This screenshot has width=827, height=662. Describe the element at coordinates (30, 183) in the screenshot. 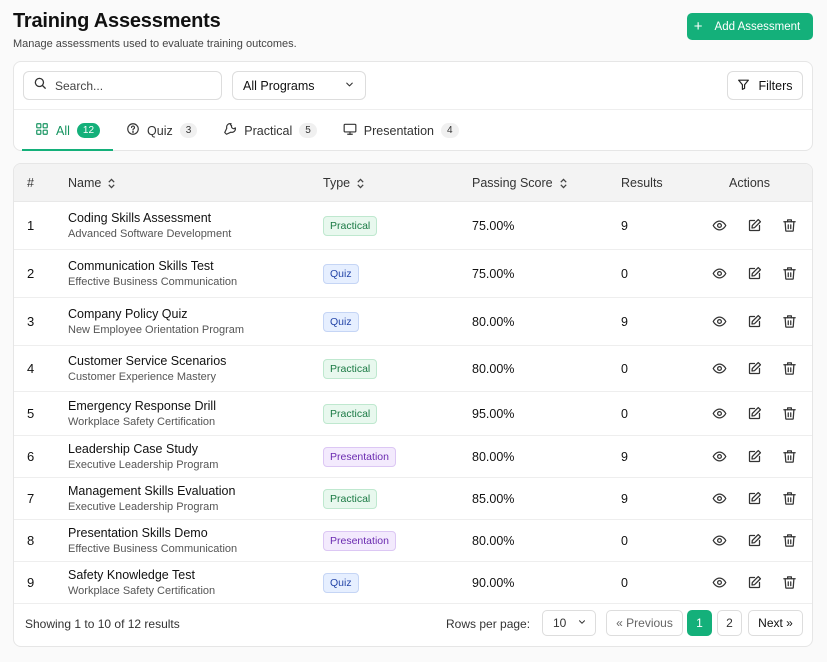

I see `col-label: #` at that location.